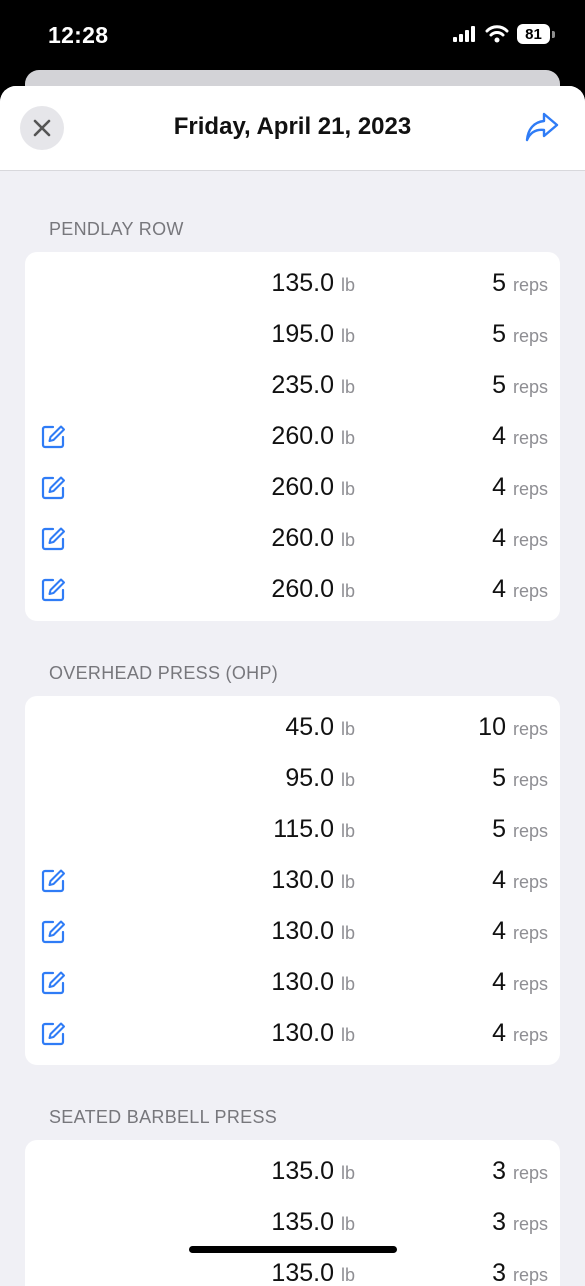 This screenshot has width=585, height=1286. Describe the element at coordinates (116, 229) in the screenshot. I see `exercise-name: PENDLAY ROW` at that location.